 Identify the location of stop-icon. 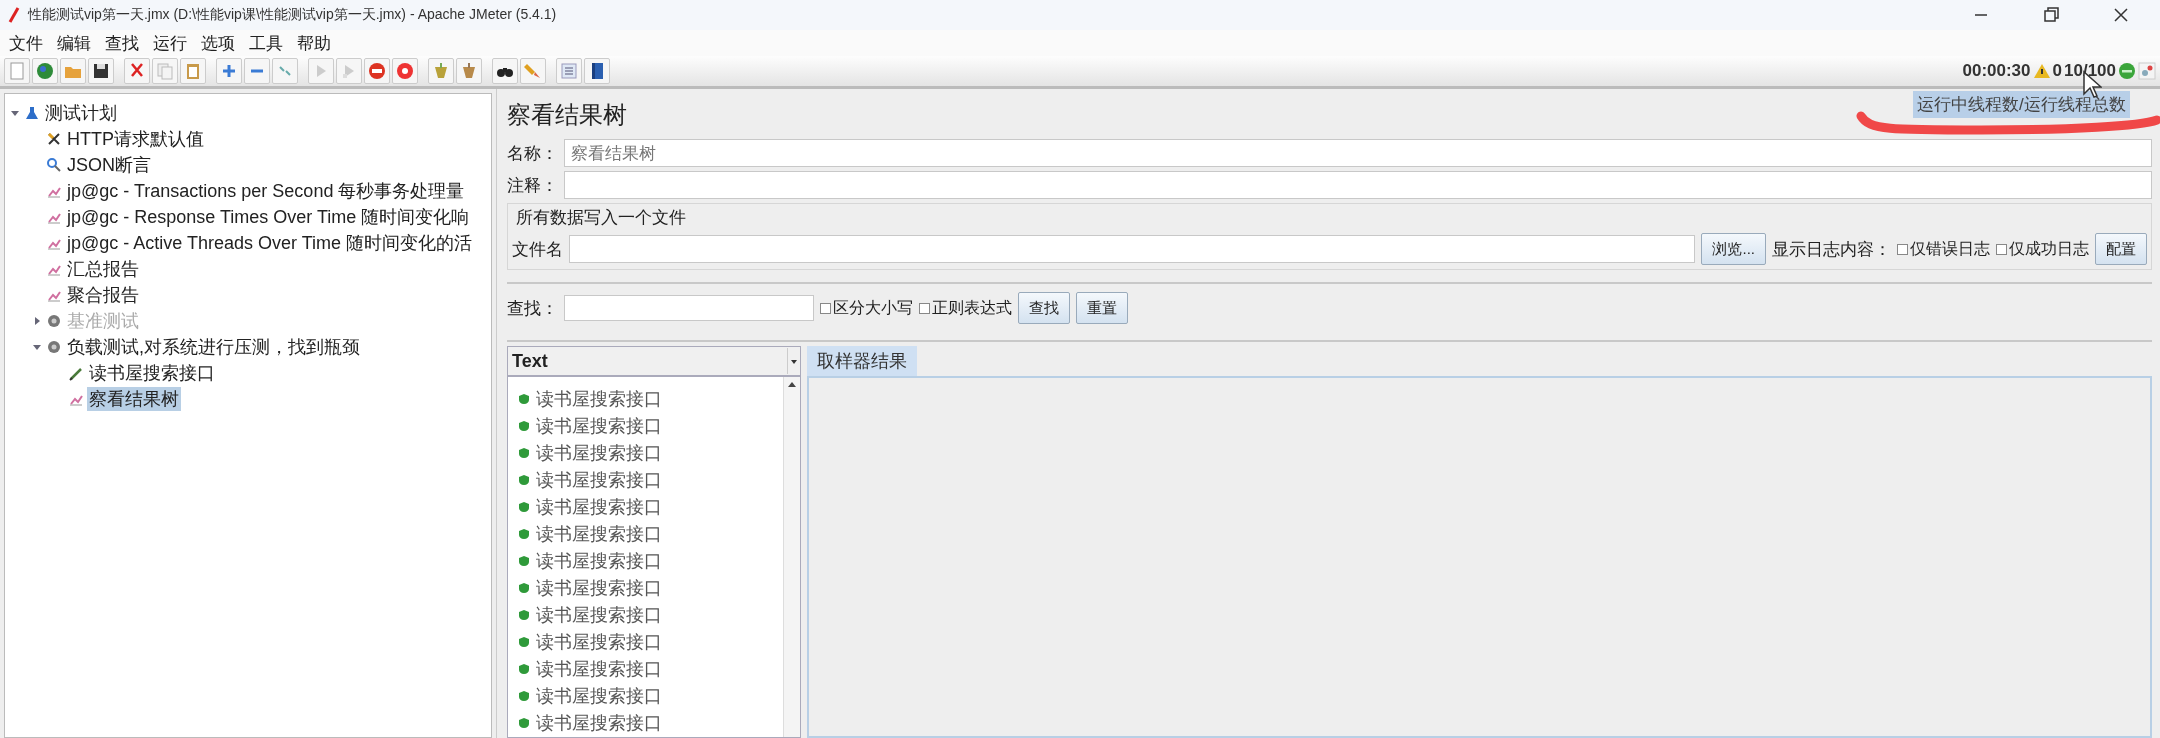
(377, 71).